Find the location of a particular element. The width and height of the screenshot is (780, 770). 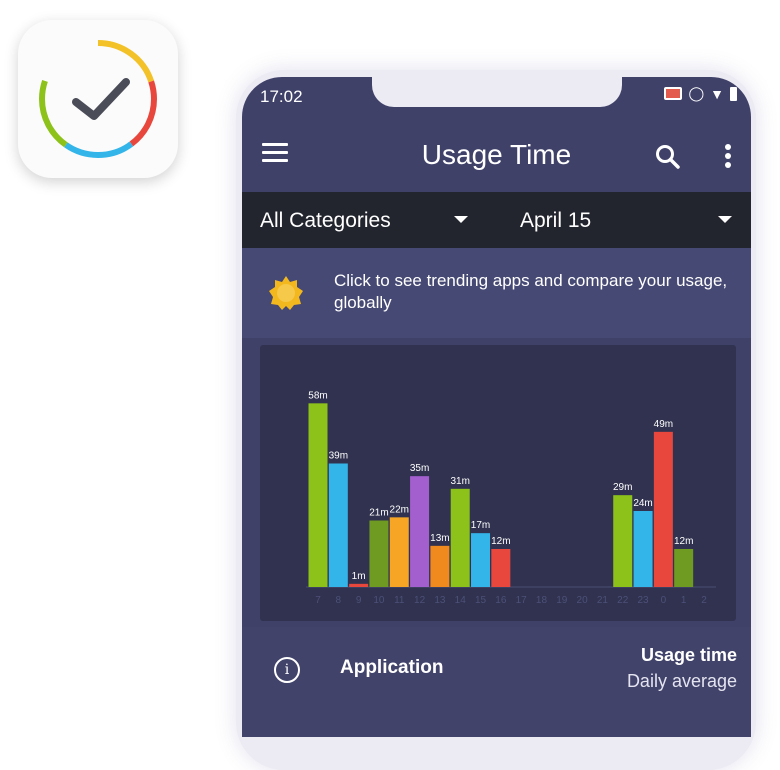

bar-value-label: 35m is located at coordinates (419, 468).